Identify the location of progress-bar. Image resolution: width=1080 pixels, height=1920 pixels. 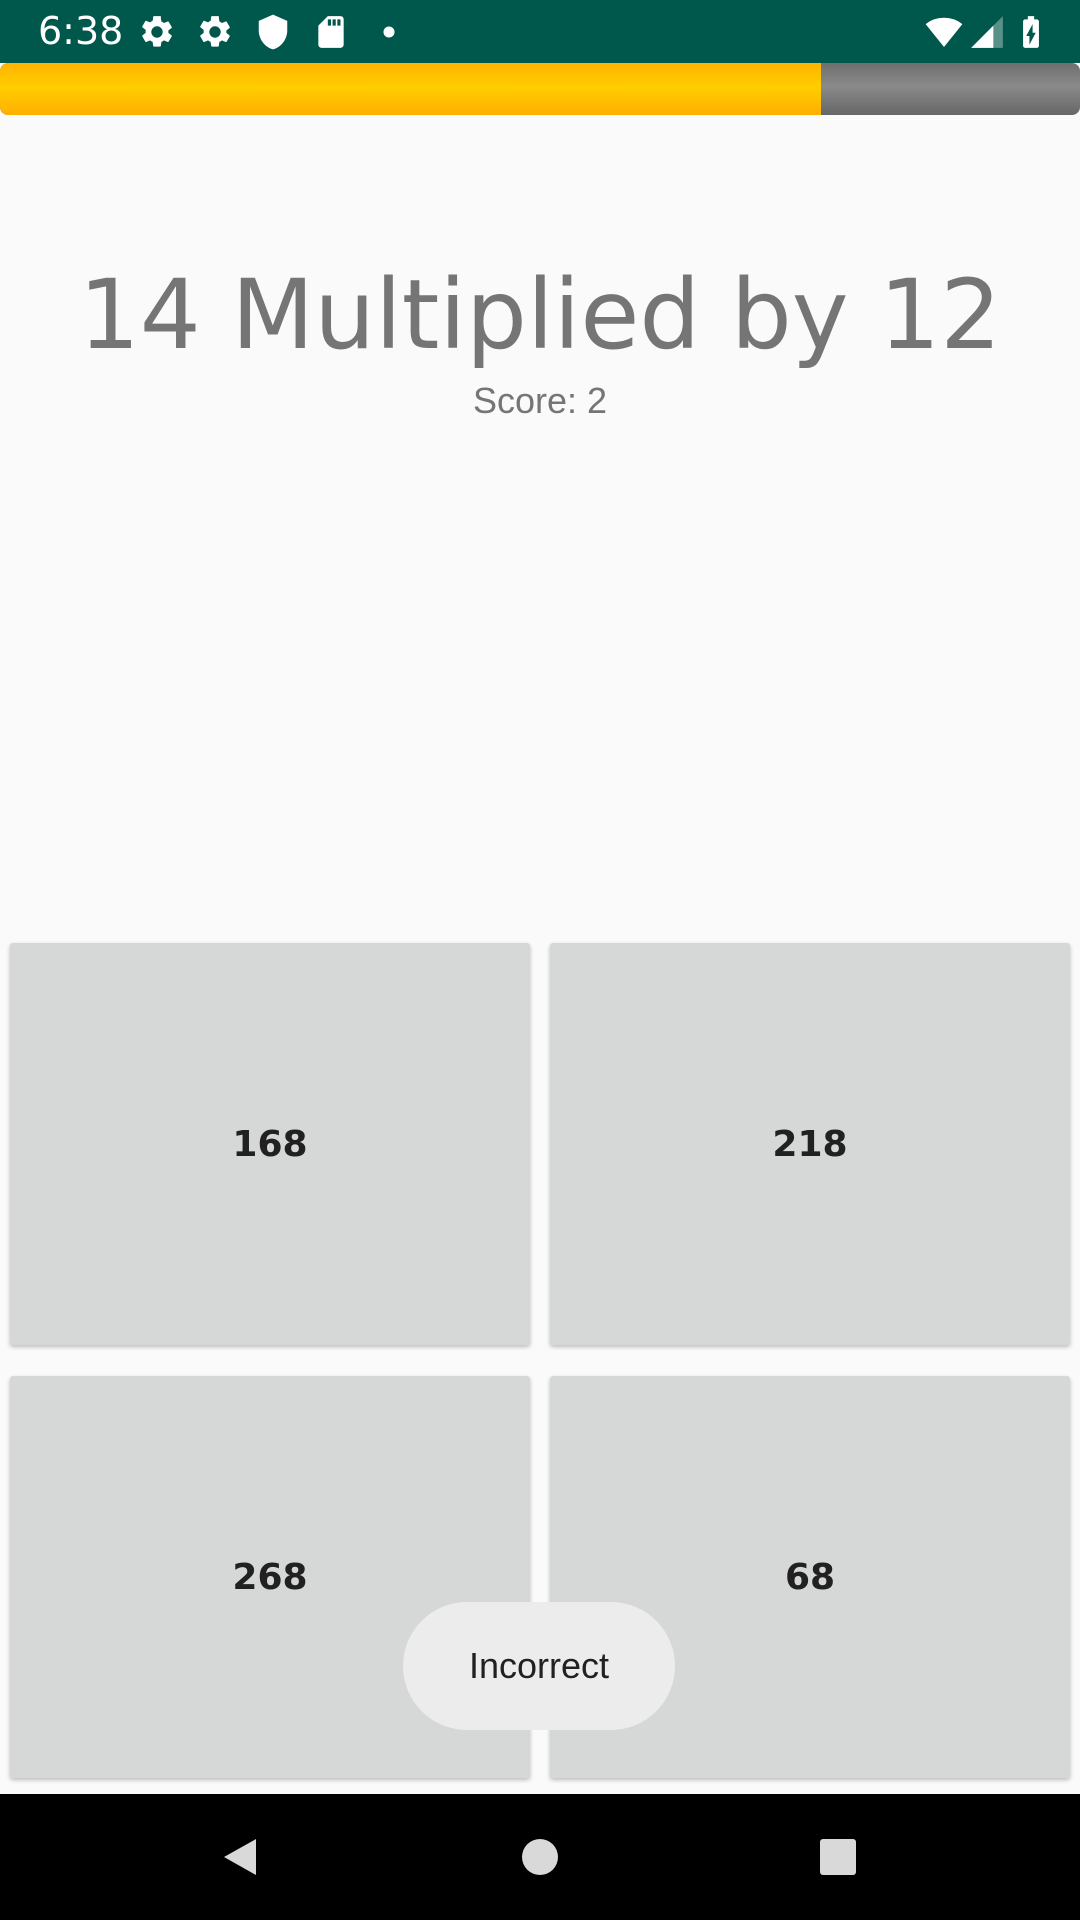
(540, 89).